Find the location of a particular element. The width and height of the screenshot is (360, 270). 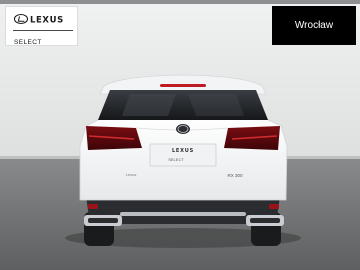

left-reflector is located at coordinates (93, 206).